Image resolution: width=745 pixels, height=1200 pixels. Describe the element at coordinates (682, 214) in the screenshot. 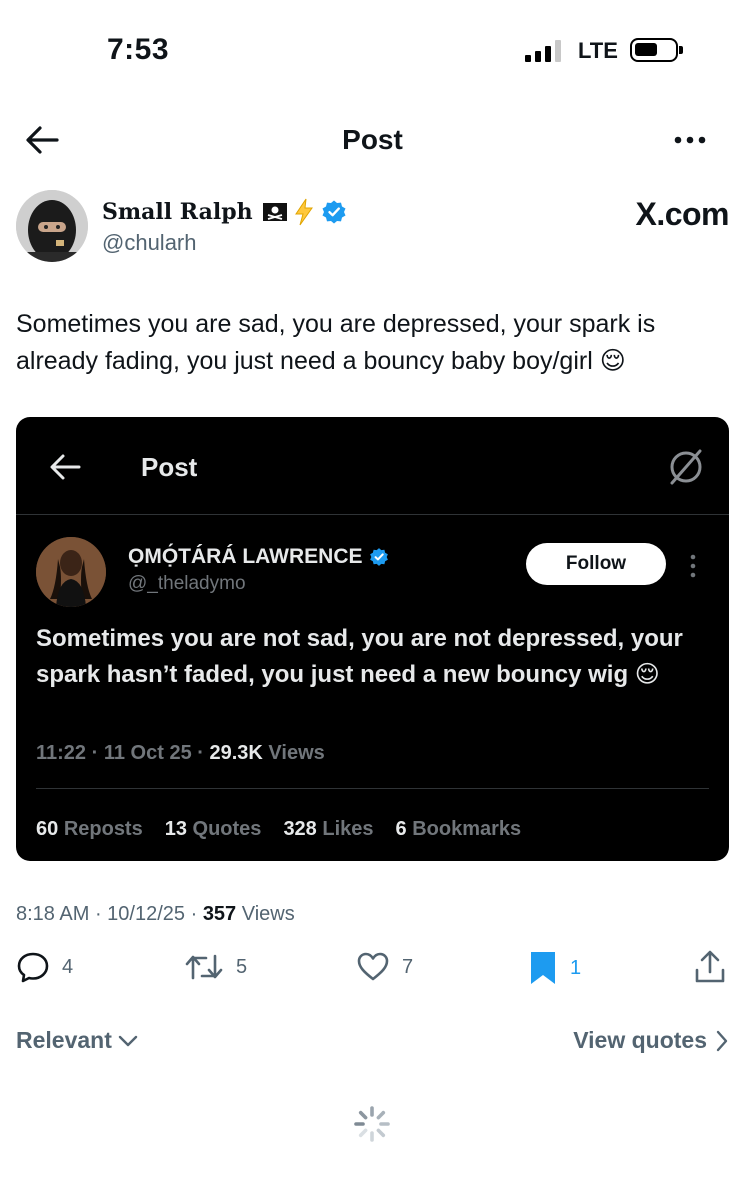

I see `xcom-watermark: X.com` at that location.